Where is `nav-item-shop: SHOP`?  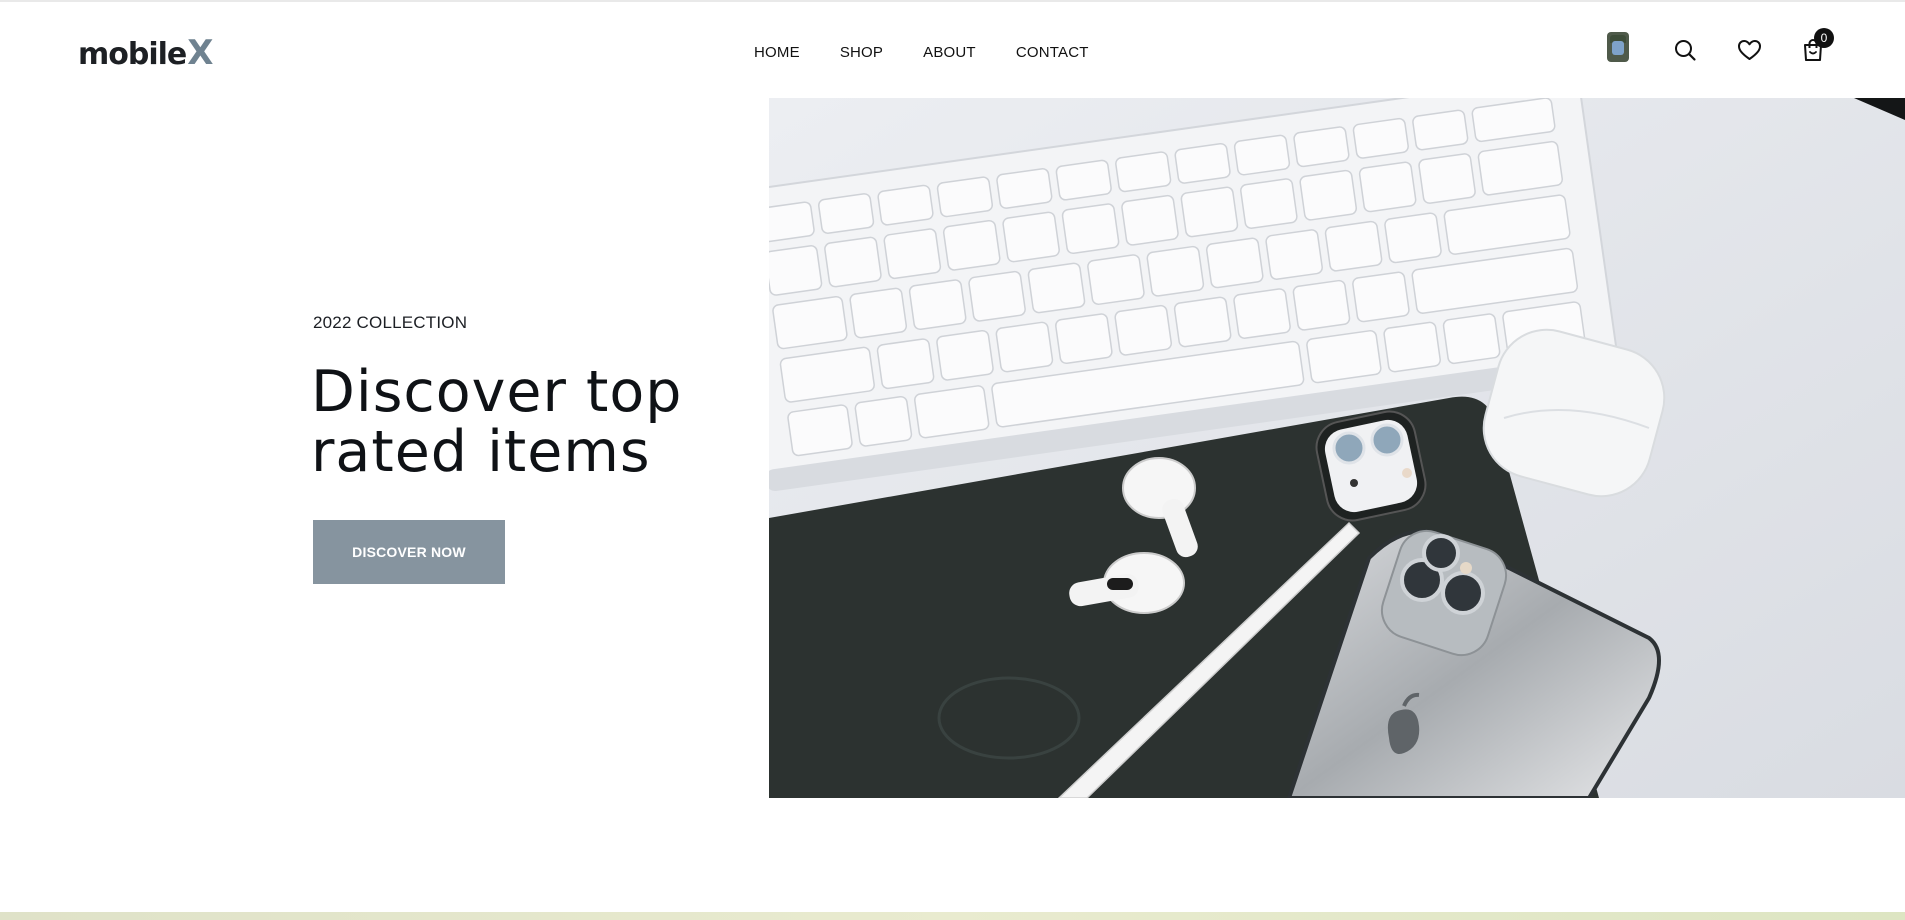 nav-item-shop: SHOP is located at coordinates (861, 52).